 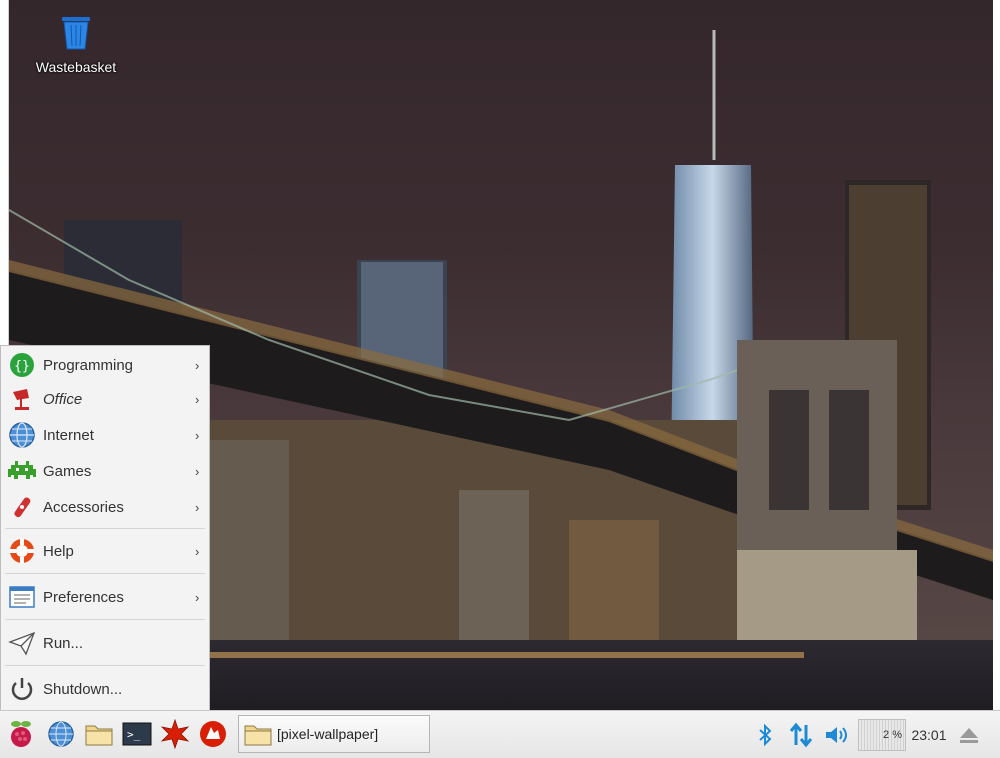 I want to click on wolfram-icon, so click(x=213, y=734).